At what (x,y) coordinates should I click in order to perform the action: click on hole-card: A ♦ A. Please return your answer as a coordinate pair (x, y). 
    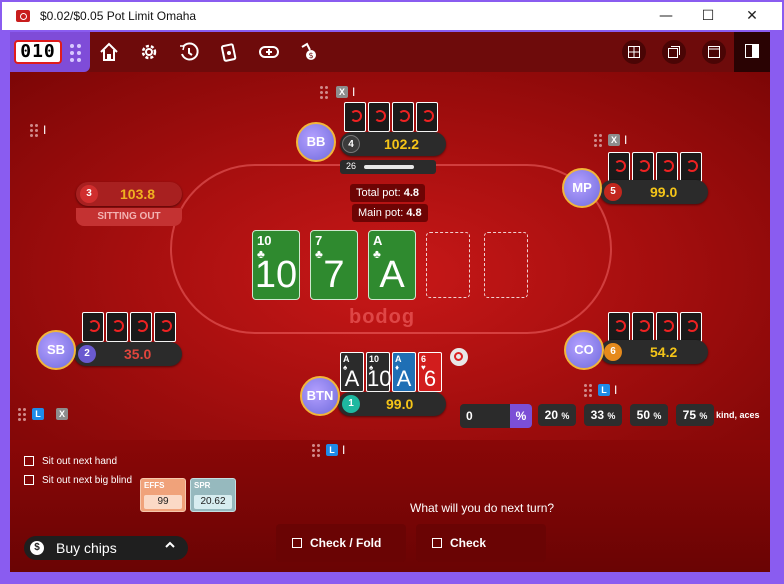
    Looking at the image, I should click on (404, 372).